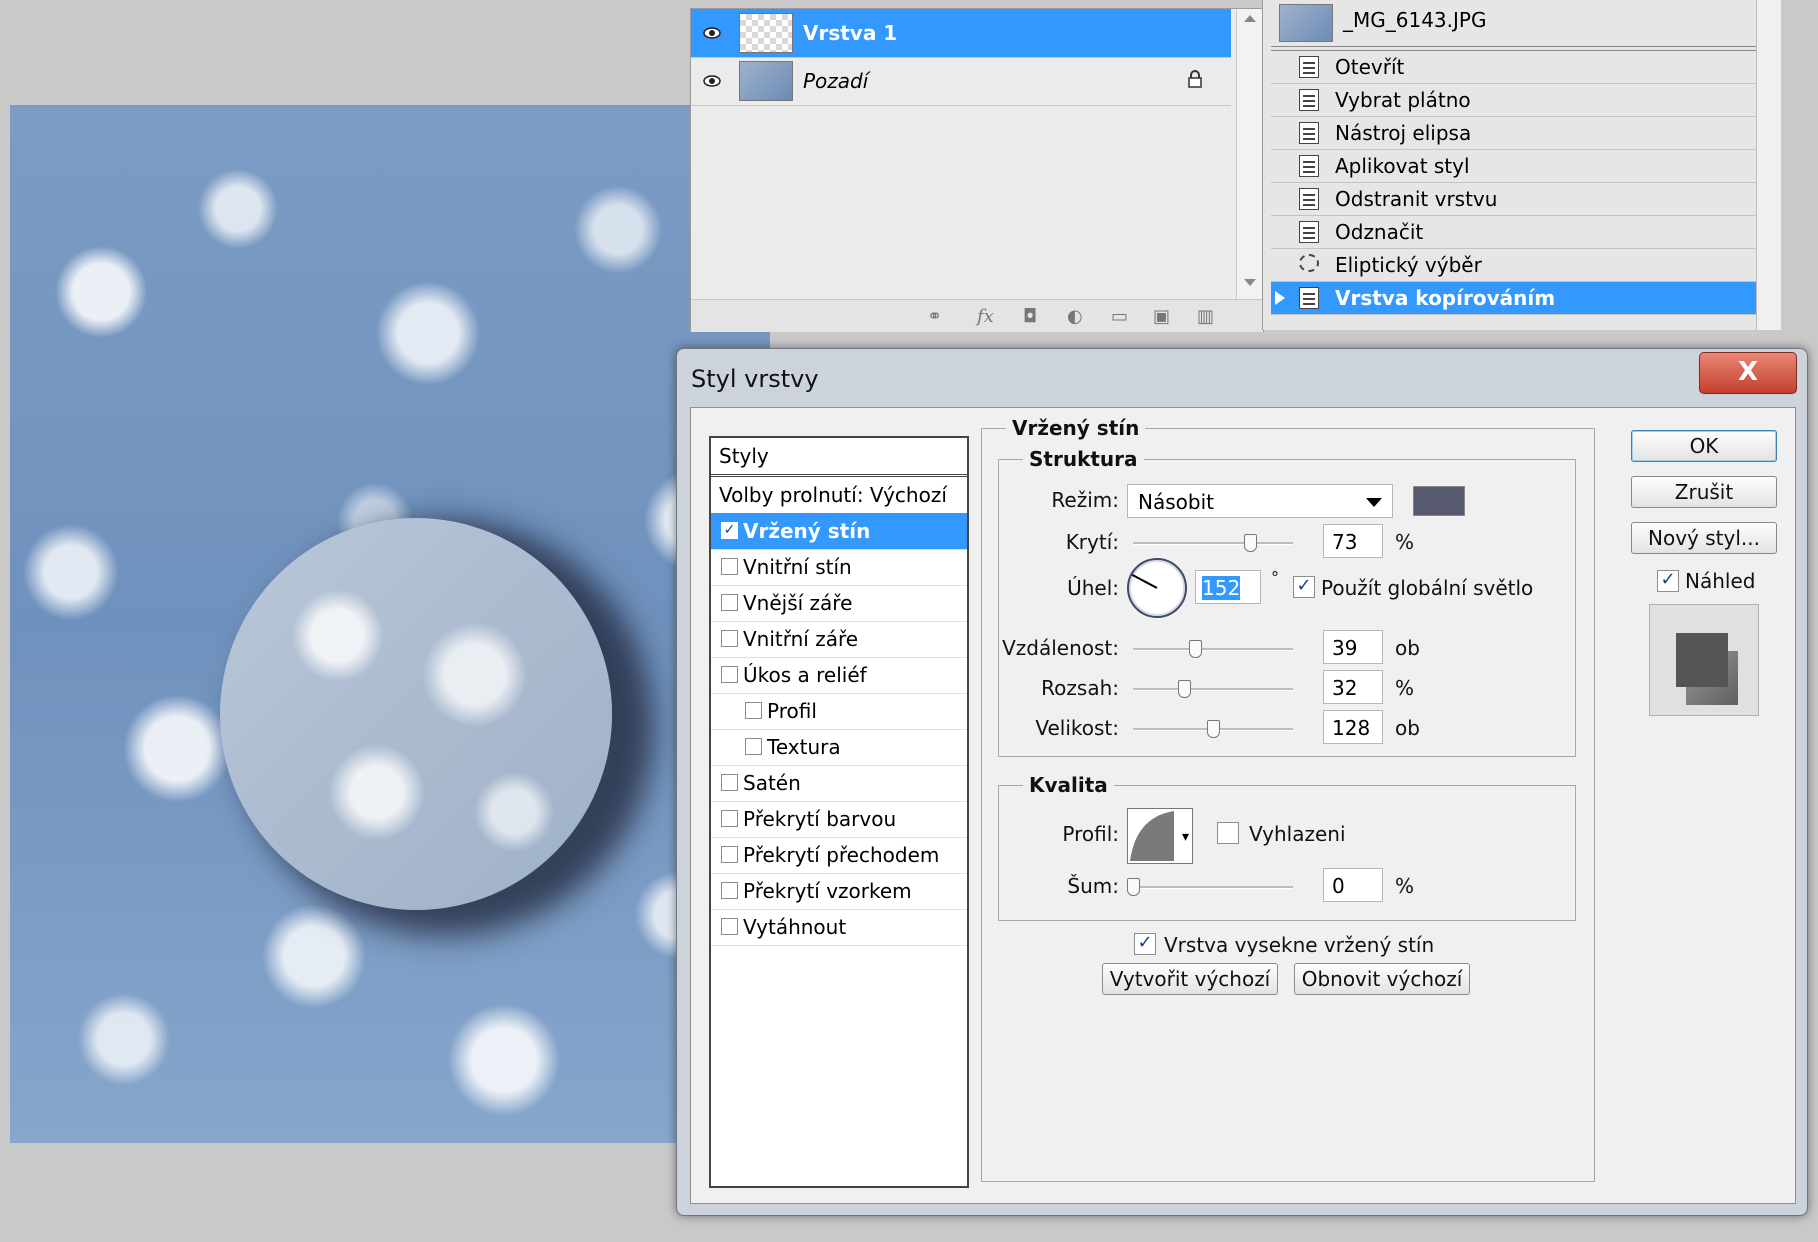  Describe the element at coordinates (1030, 316) in the screenshot. I see `mask-icon: ◘` at that location.